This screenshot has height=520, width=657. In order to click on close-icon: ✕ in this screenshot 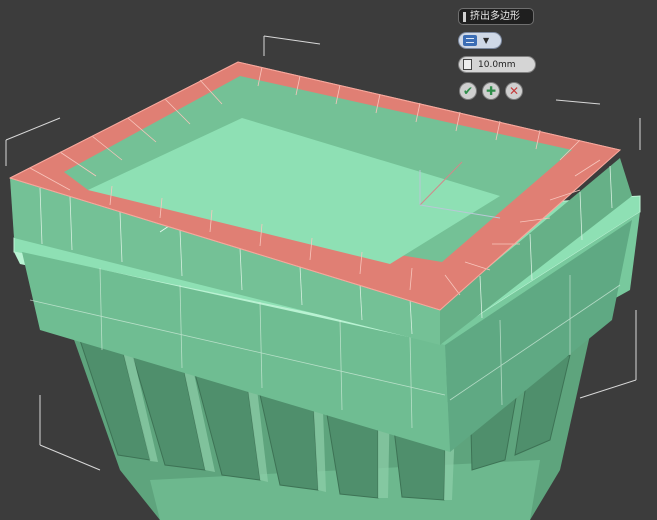, I will do `click(514, 91)`.